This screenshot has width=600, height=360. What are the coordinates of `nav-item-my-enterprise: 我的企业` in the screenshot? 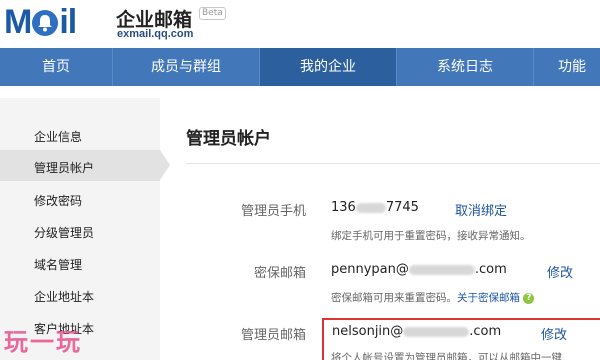 It's located at (328, 67).